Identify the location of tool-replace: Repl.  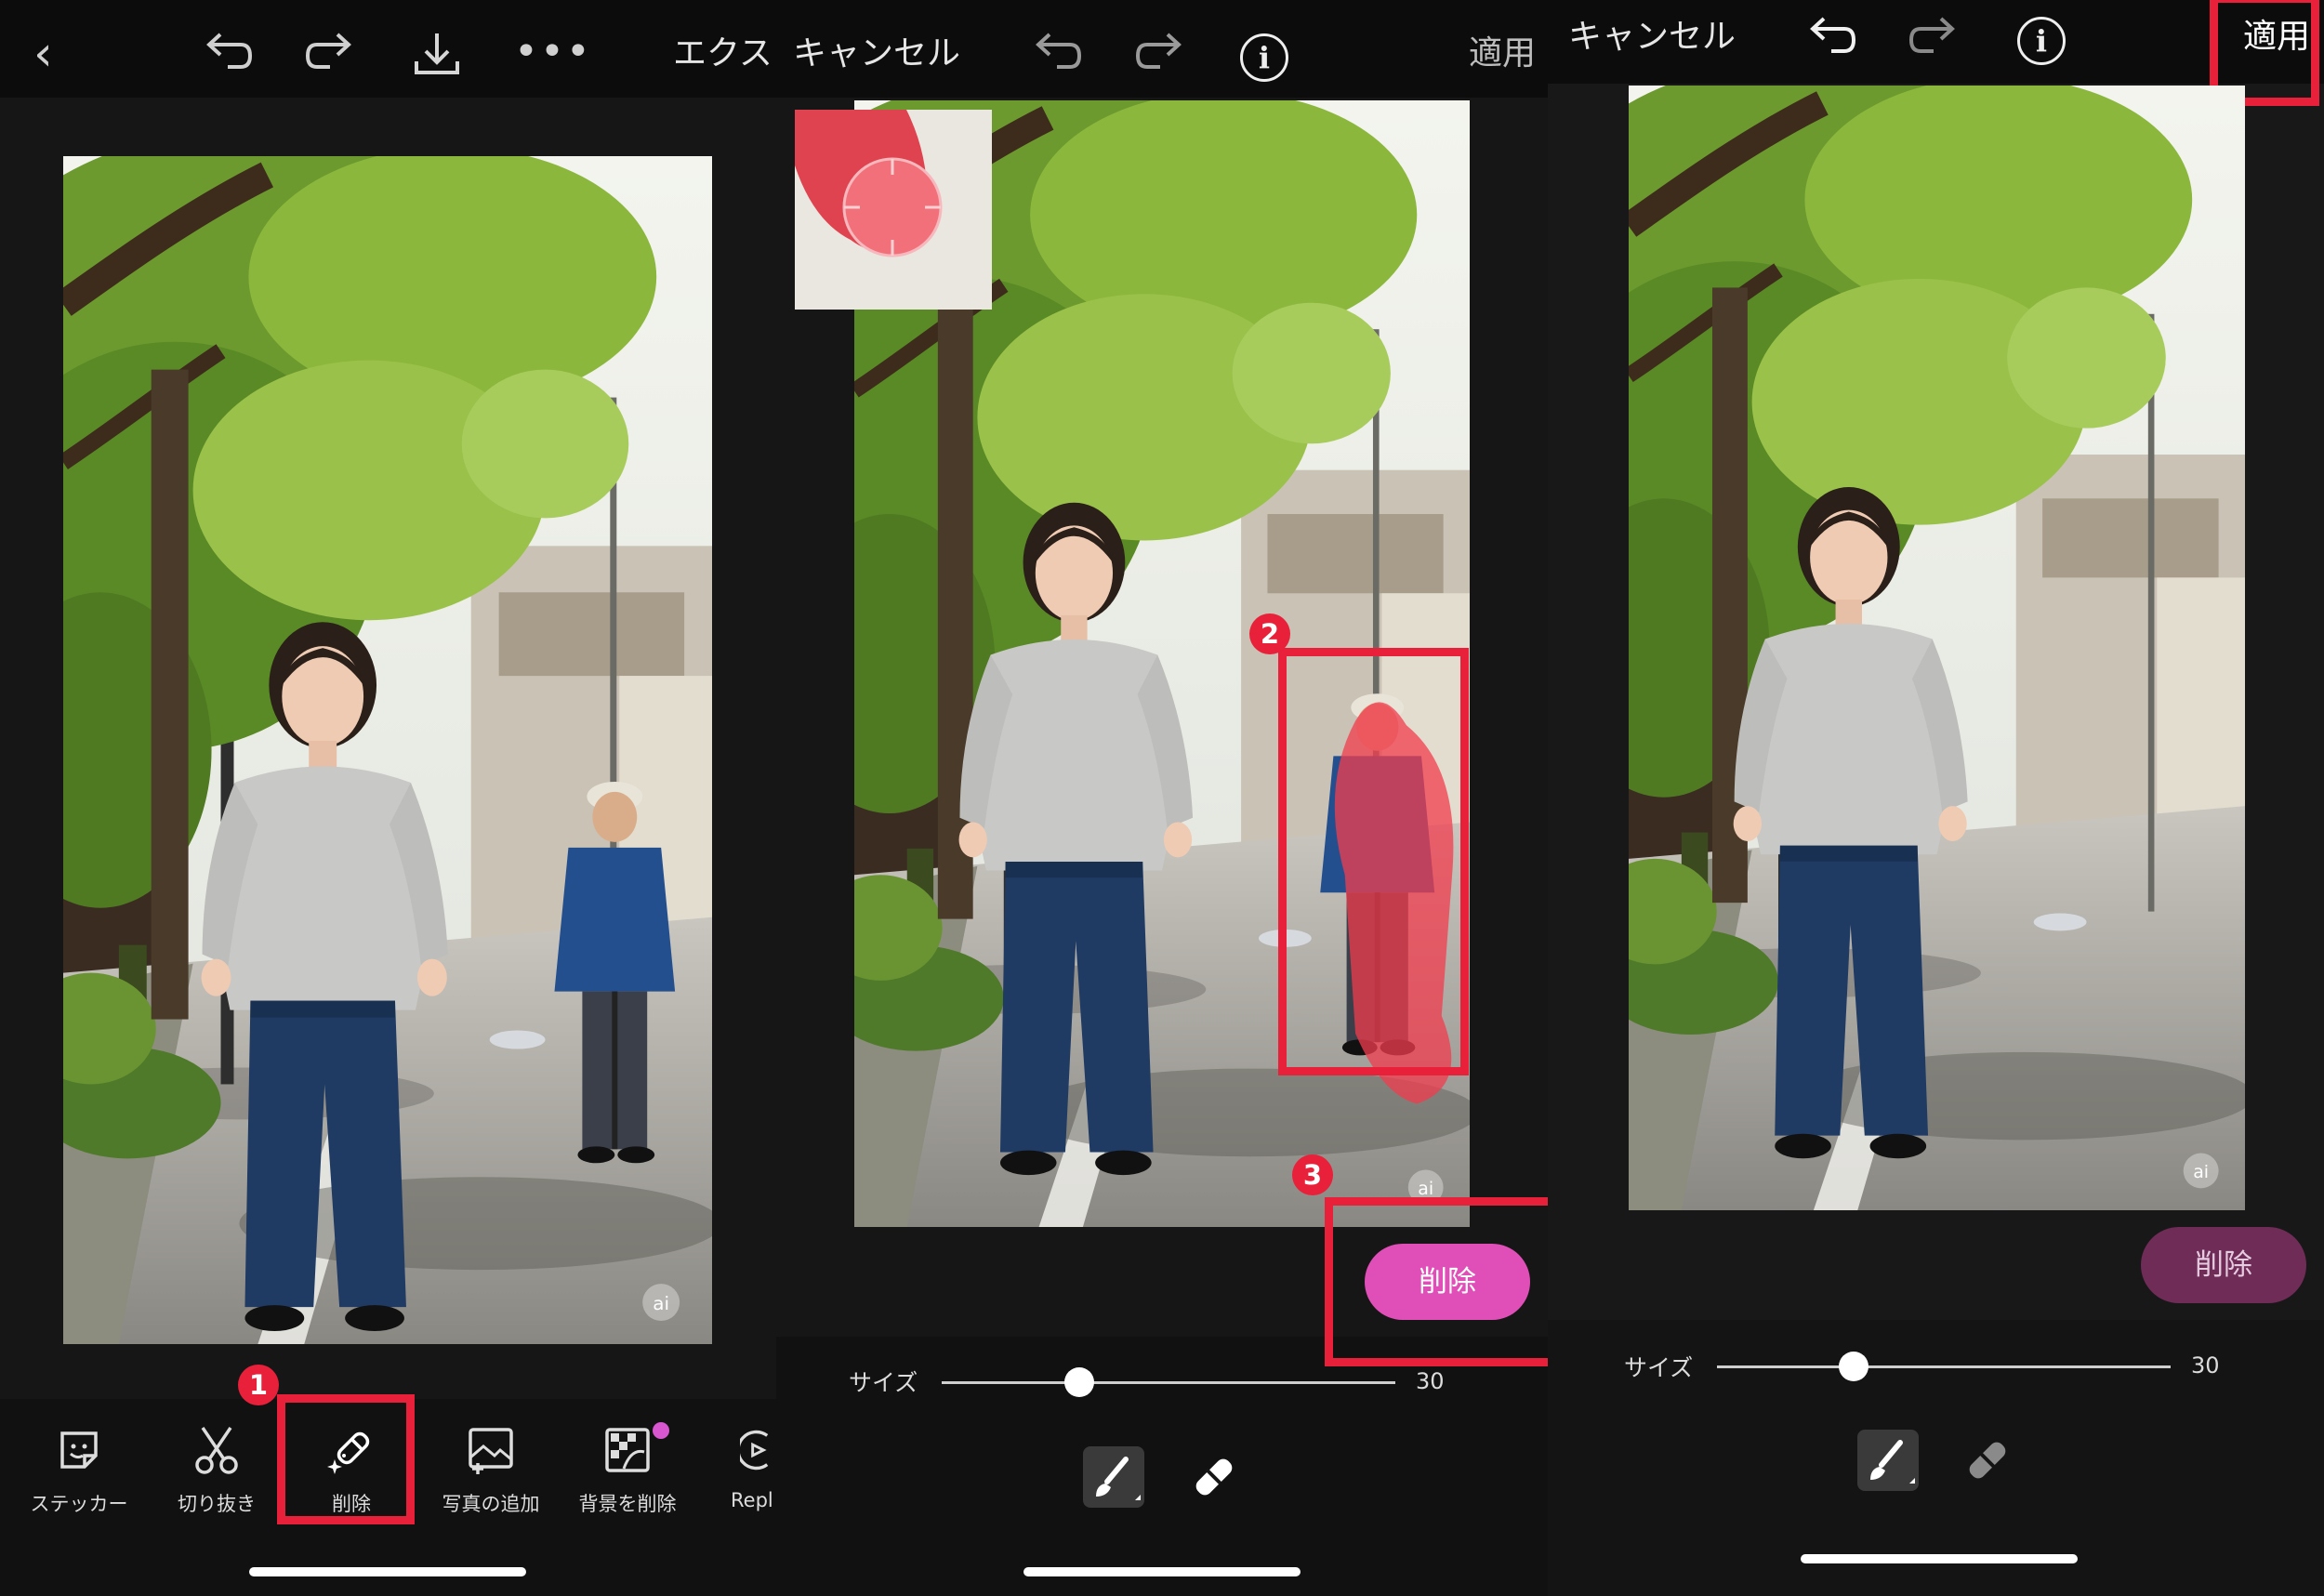
(741, 1466).